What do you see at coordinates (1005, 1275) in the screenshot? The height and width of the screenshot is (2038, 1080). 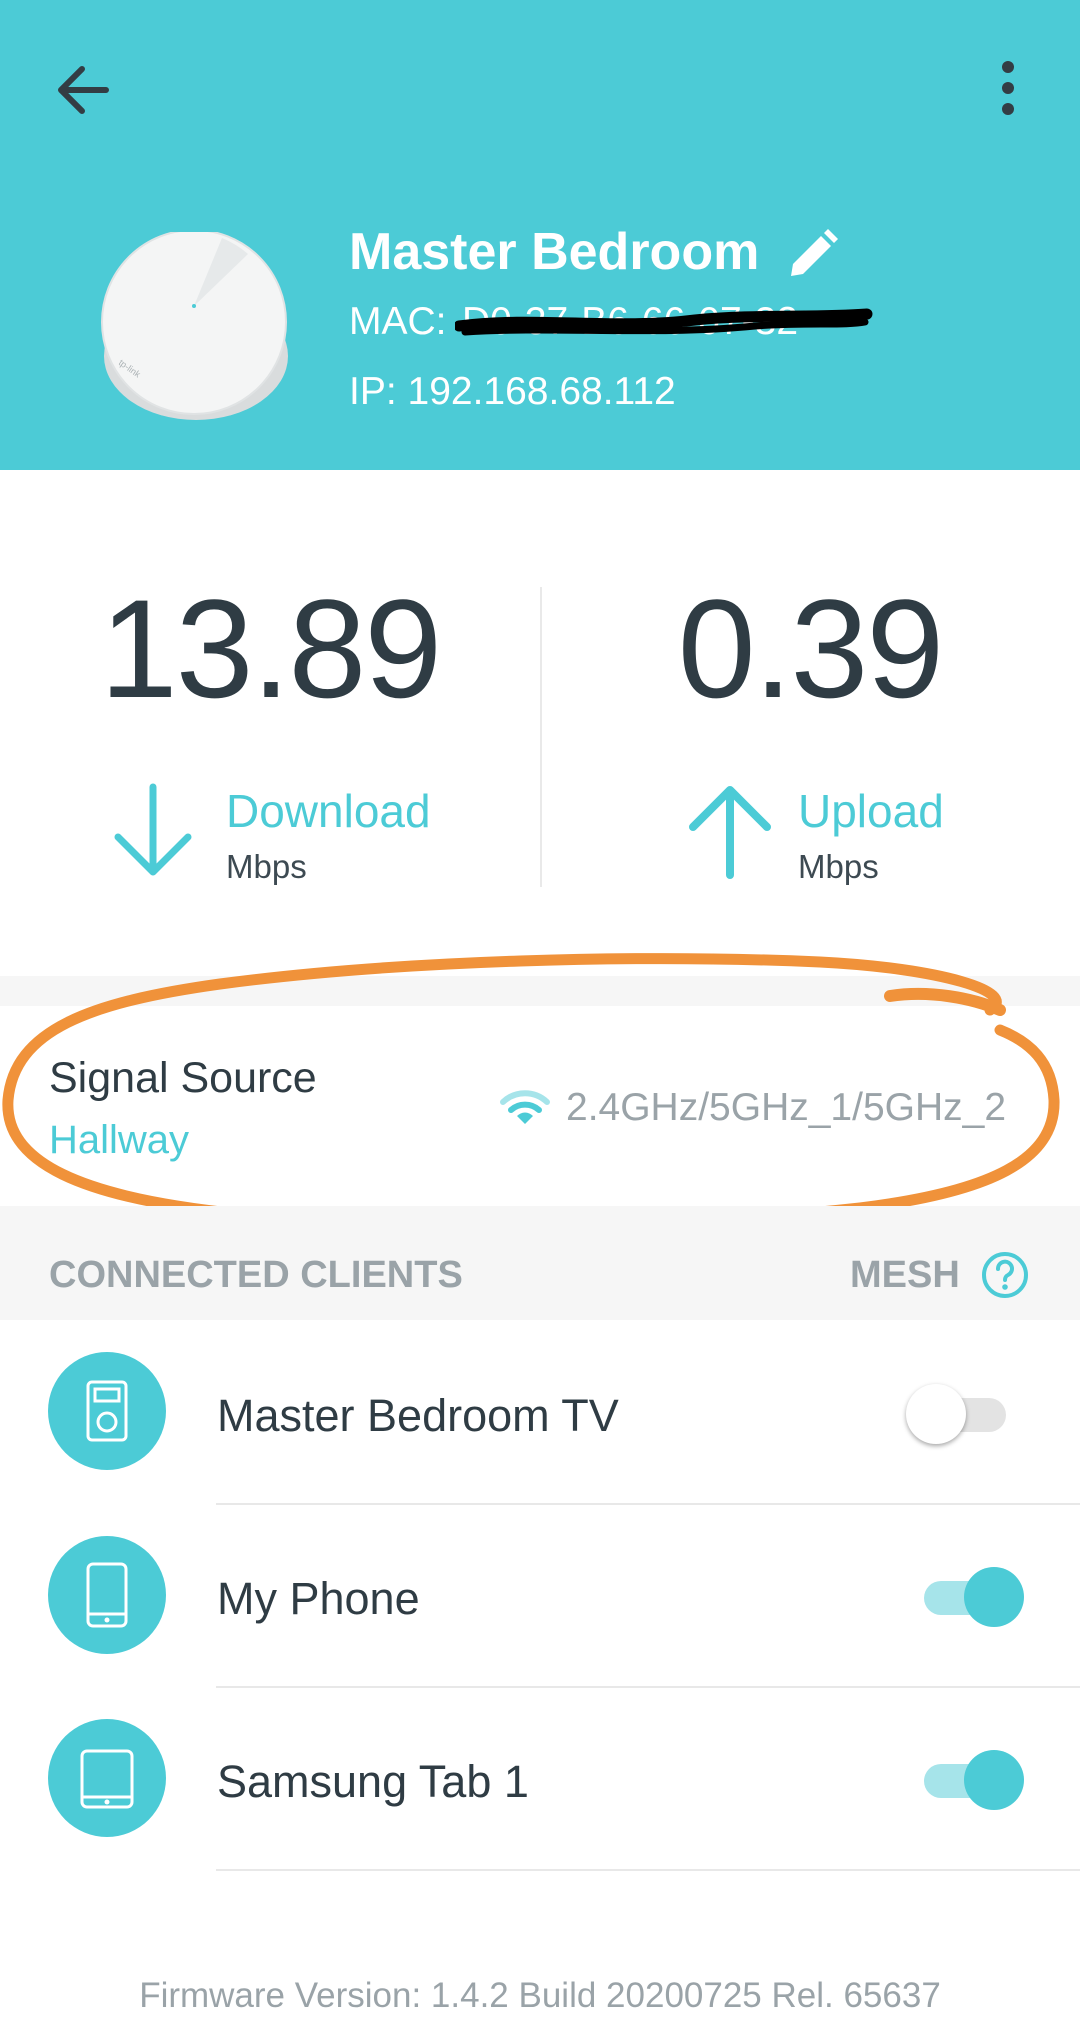 I see `help-icon` at bounding box center [1005, 1275].